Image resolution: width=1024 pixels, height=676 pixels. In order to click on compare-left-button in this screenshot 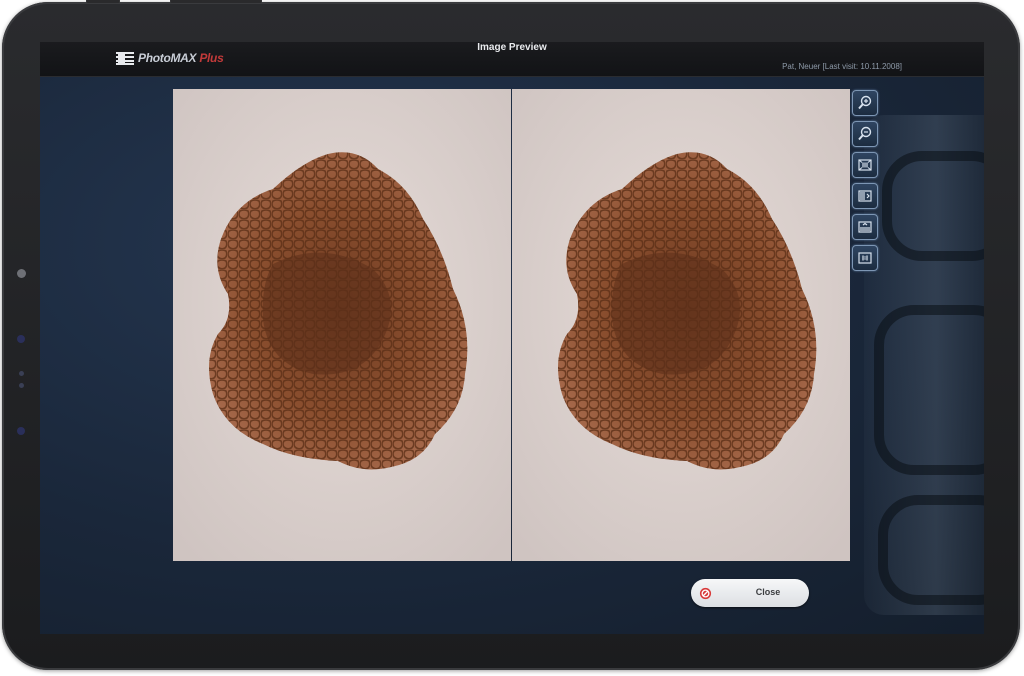, I will do `click(865, 196)`.